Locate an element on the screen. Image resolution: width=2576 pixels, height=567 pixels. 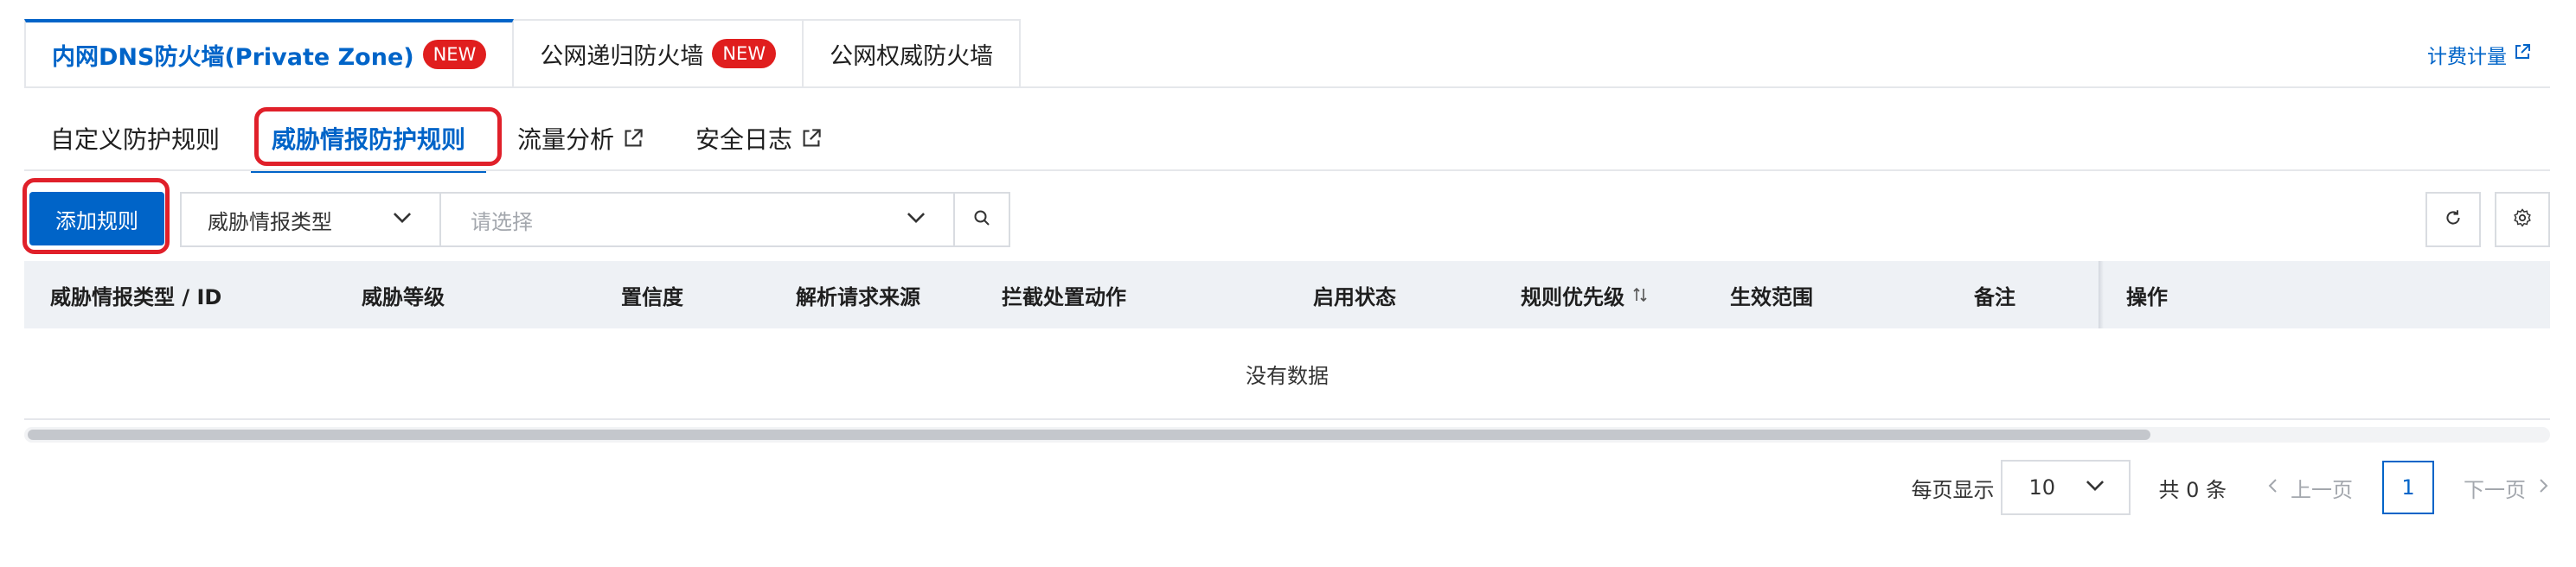
page-size-select: 10 is located at coordinates (2066, 487).